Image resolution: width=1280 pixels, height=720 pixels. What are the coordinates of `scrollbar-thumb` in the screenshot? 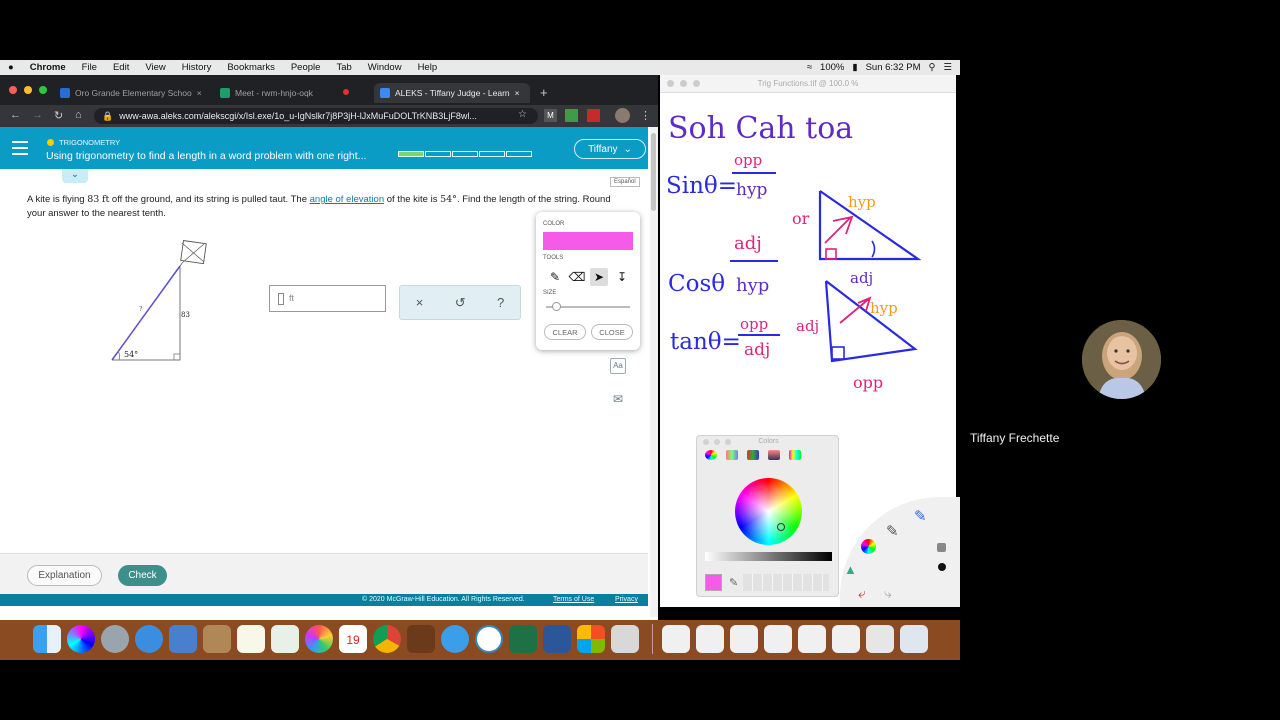 It's located at (653, 172).